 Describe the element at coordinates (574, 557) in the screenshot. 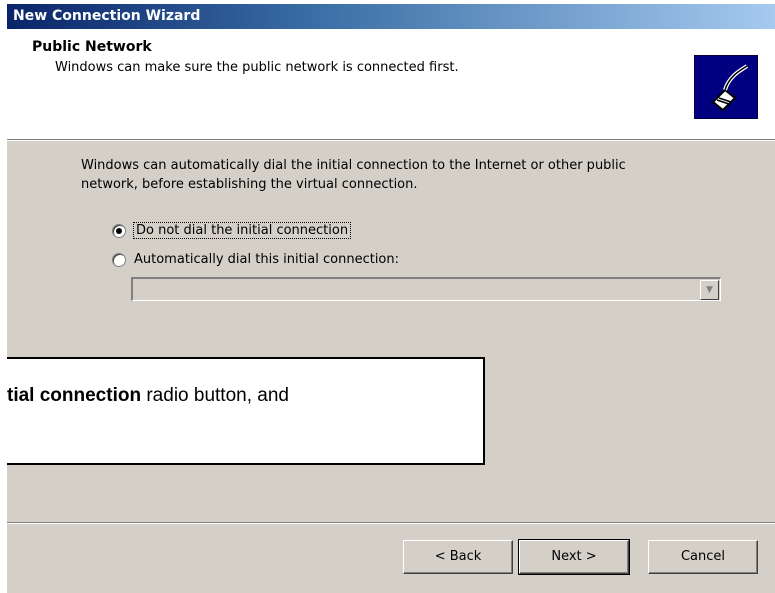

I see `next-button: Next >` at that location.